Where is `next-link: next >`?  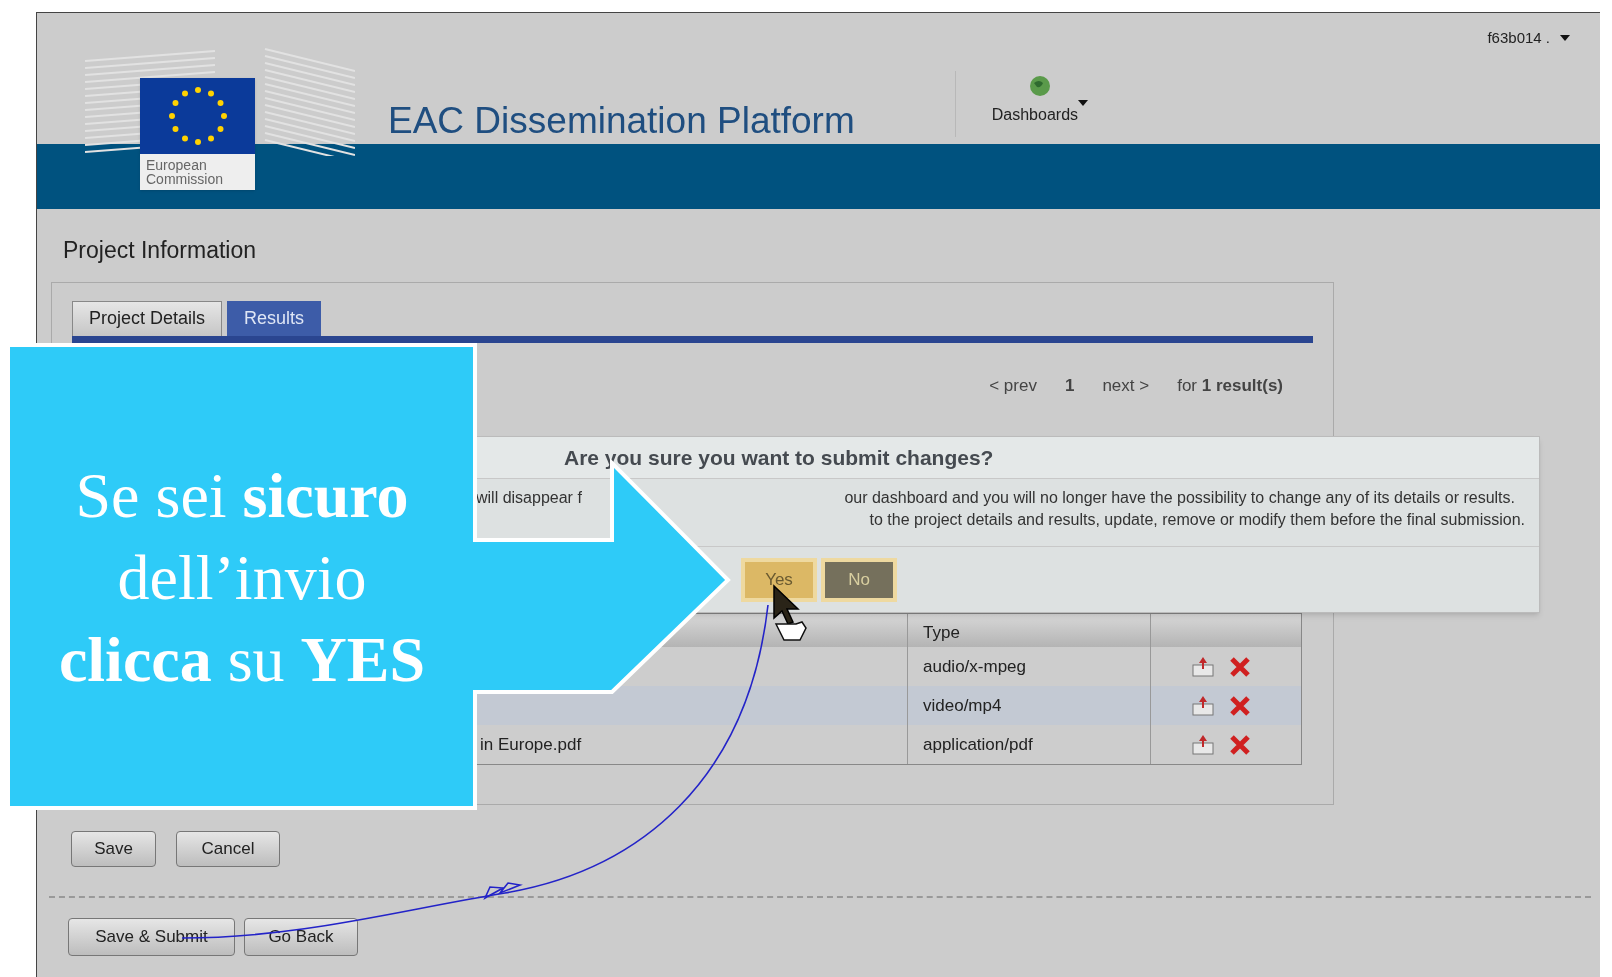 next-link: next > is located at coordinates (1126, 385).